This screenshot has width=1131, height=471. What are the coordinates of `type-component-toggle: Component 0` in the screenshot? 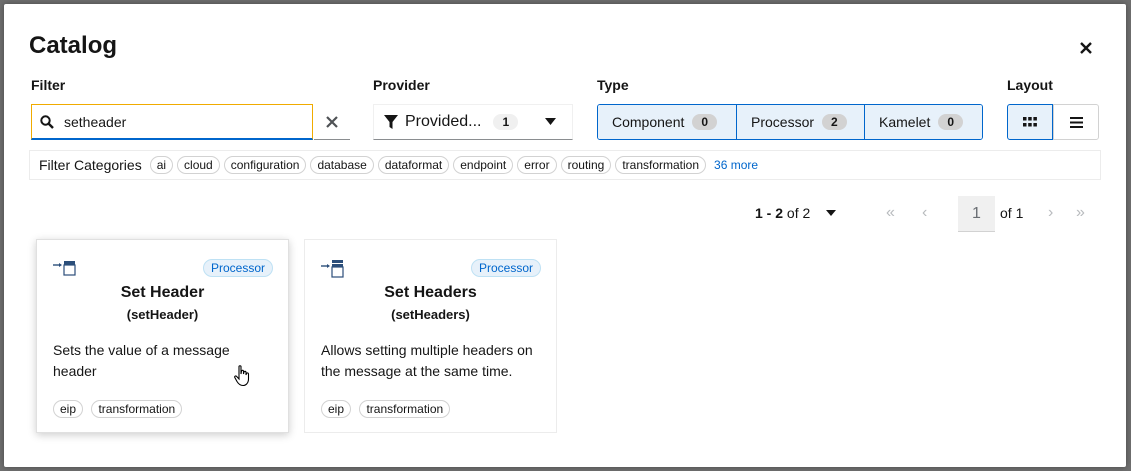 It's located at (667, 122).